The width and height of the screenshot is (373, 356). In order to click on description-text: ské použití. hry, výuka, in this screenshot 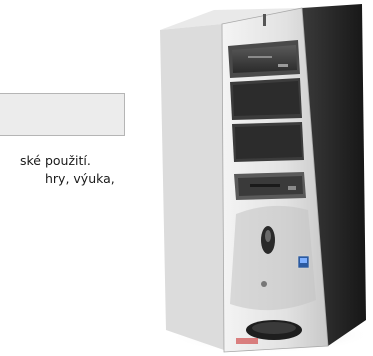, I will do `click(75, 170)`.